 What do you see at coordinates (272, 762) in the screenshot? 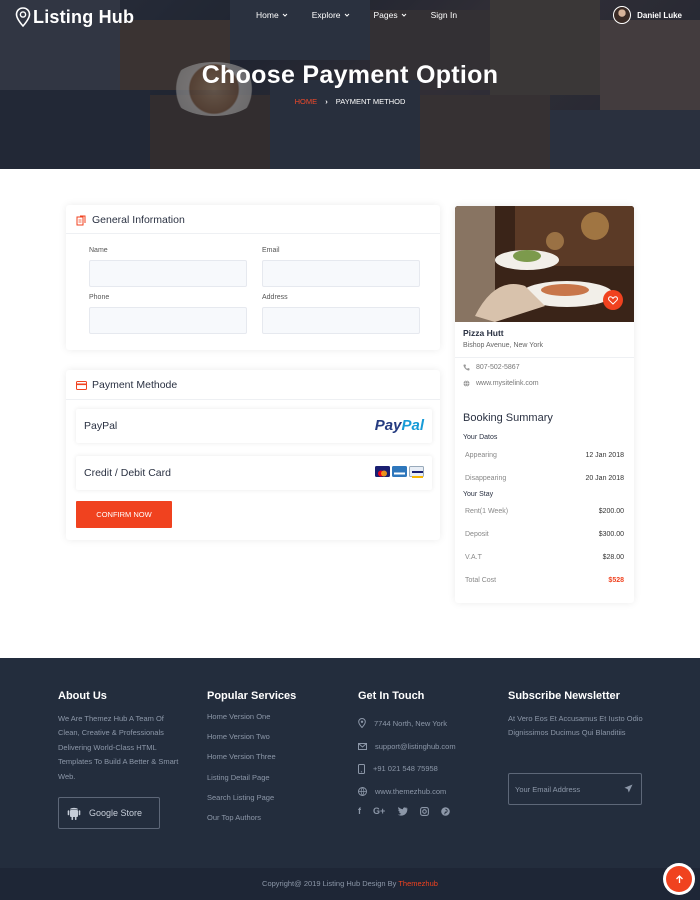
I see `footer-link: Home Version Three` at bounding box center [272, 762].